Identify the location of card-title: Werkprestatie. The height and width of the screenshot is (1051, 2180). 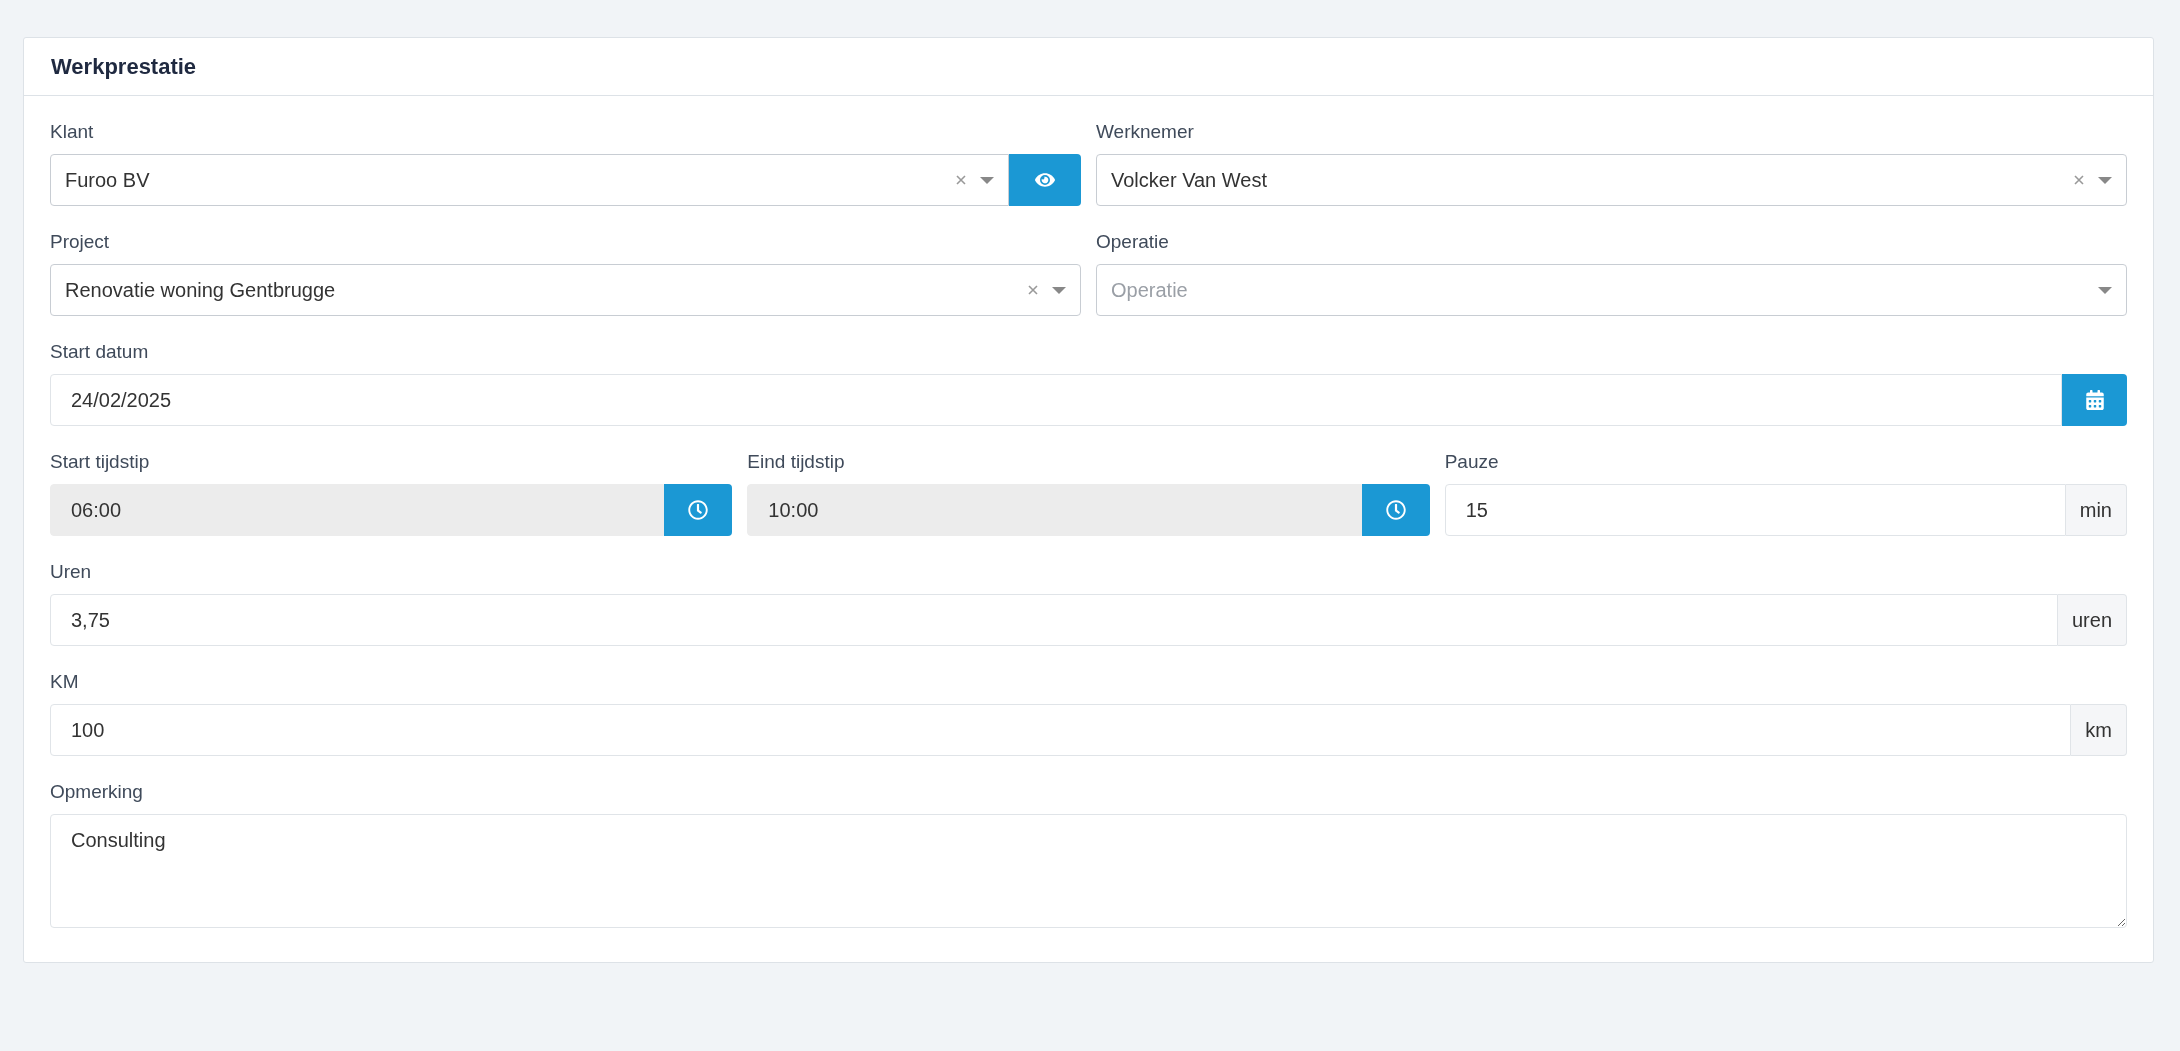
(124, 66).